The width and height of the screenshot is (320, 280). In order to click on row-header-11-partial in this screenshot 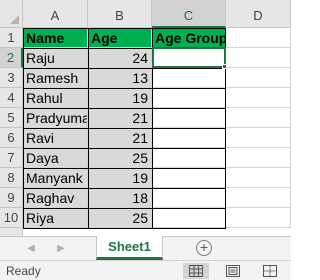, I will do `click(11, 232)`.